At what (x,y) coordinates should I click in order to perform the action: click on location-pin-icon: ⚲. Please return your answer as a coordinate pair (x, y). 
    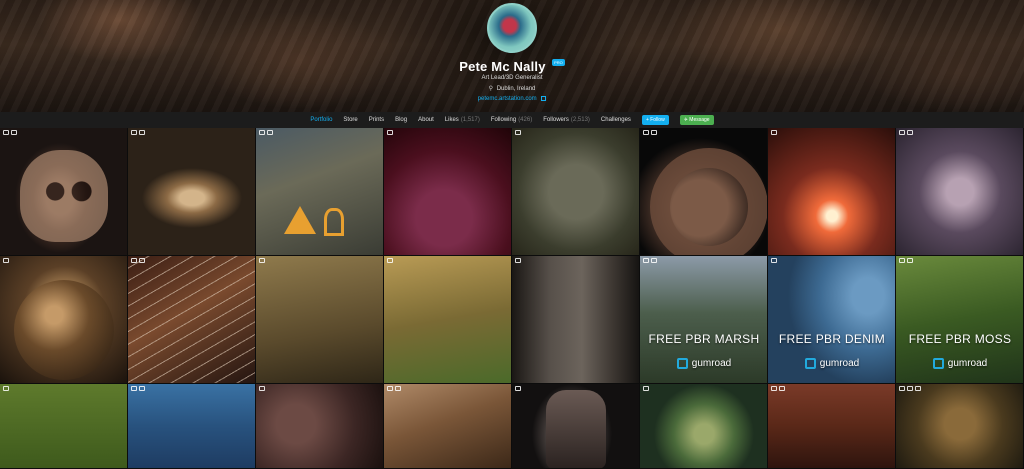
    Looking at the image, I should click on (491, 89).